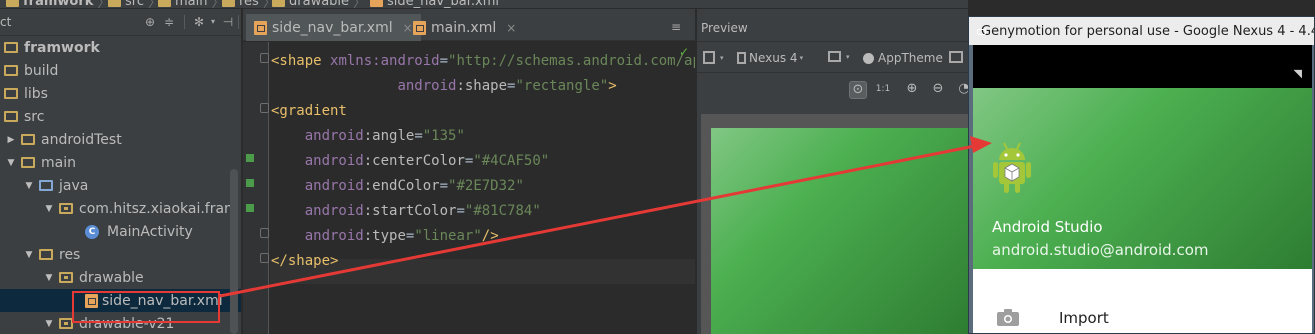  I want to click on tree-item: C MainActivity, so click(120, 231).